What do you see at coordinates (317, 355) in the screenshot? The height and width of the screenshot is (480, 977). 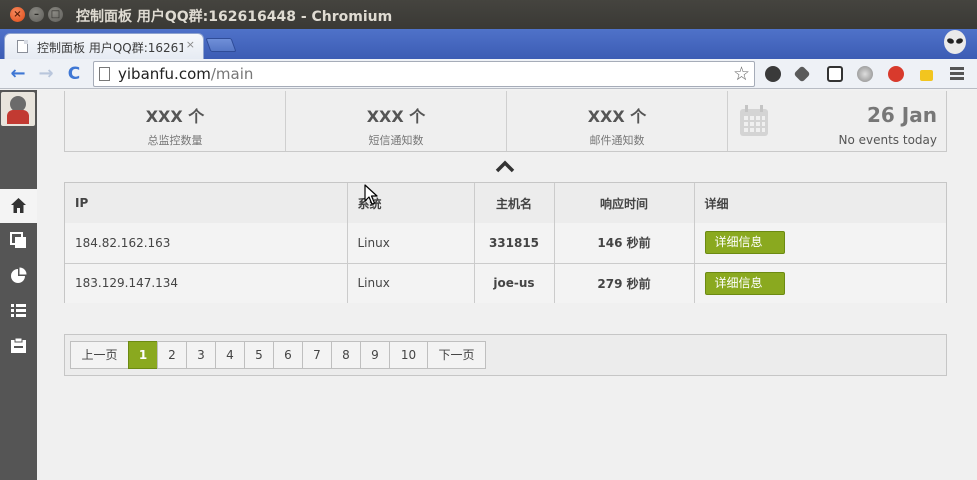 I see `page-button-7: 7` at bounding box center [317, 355].